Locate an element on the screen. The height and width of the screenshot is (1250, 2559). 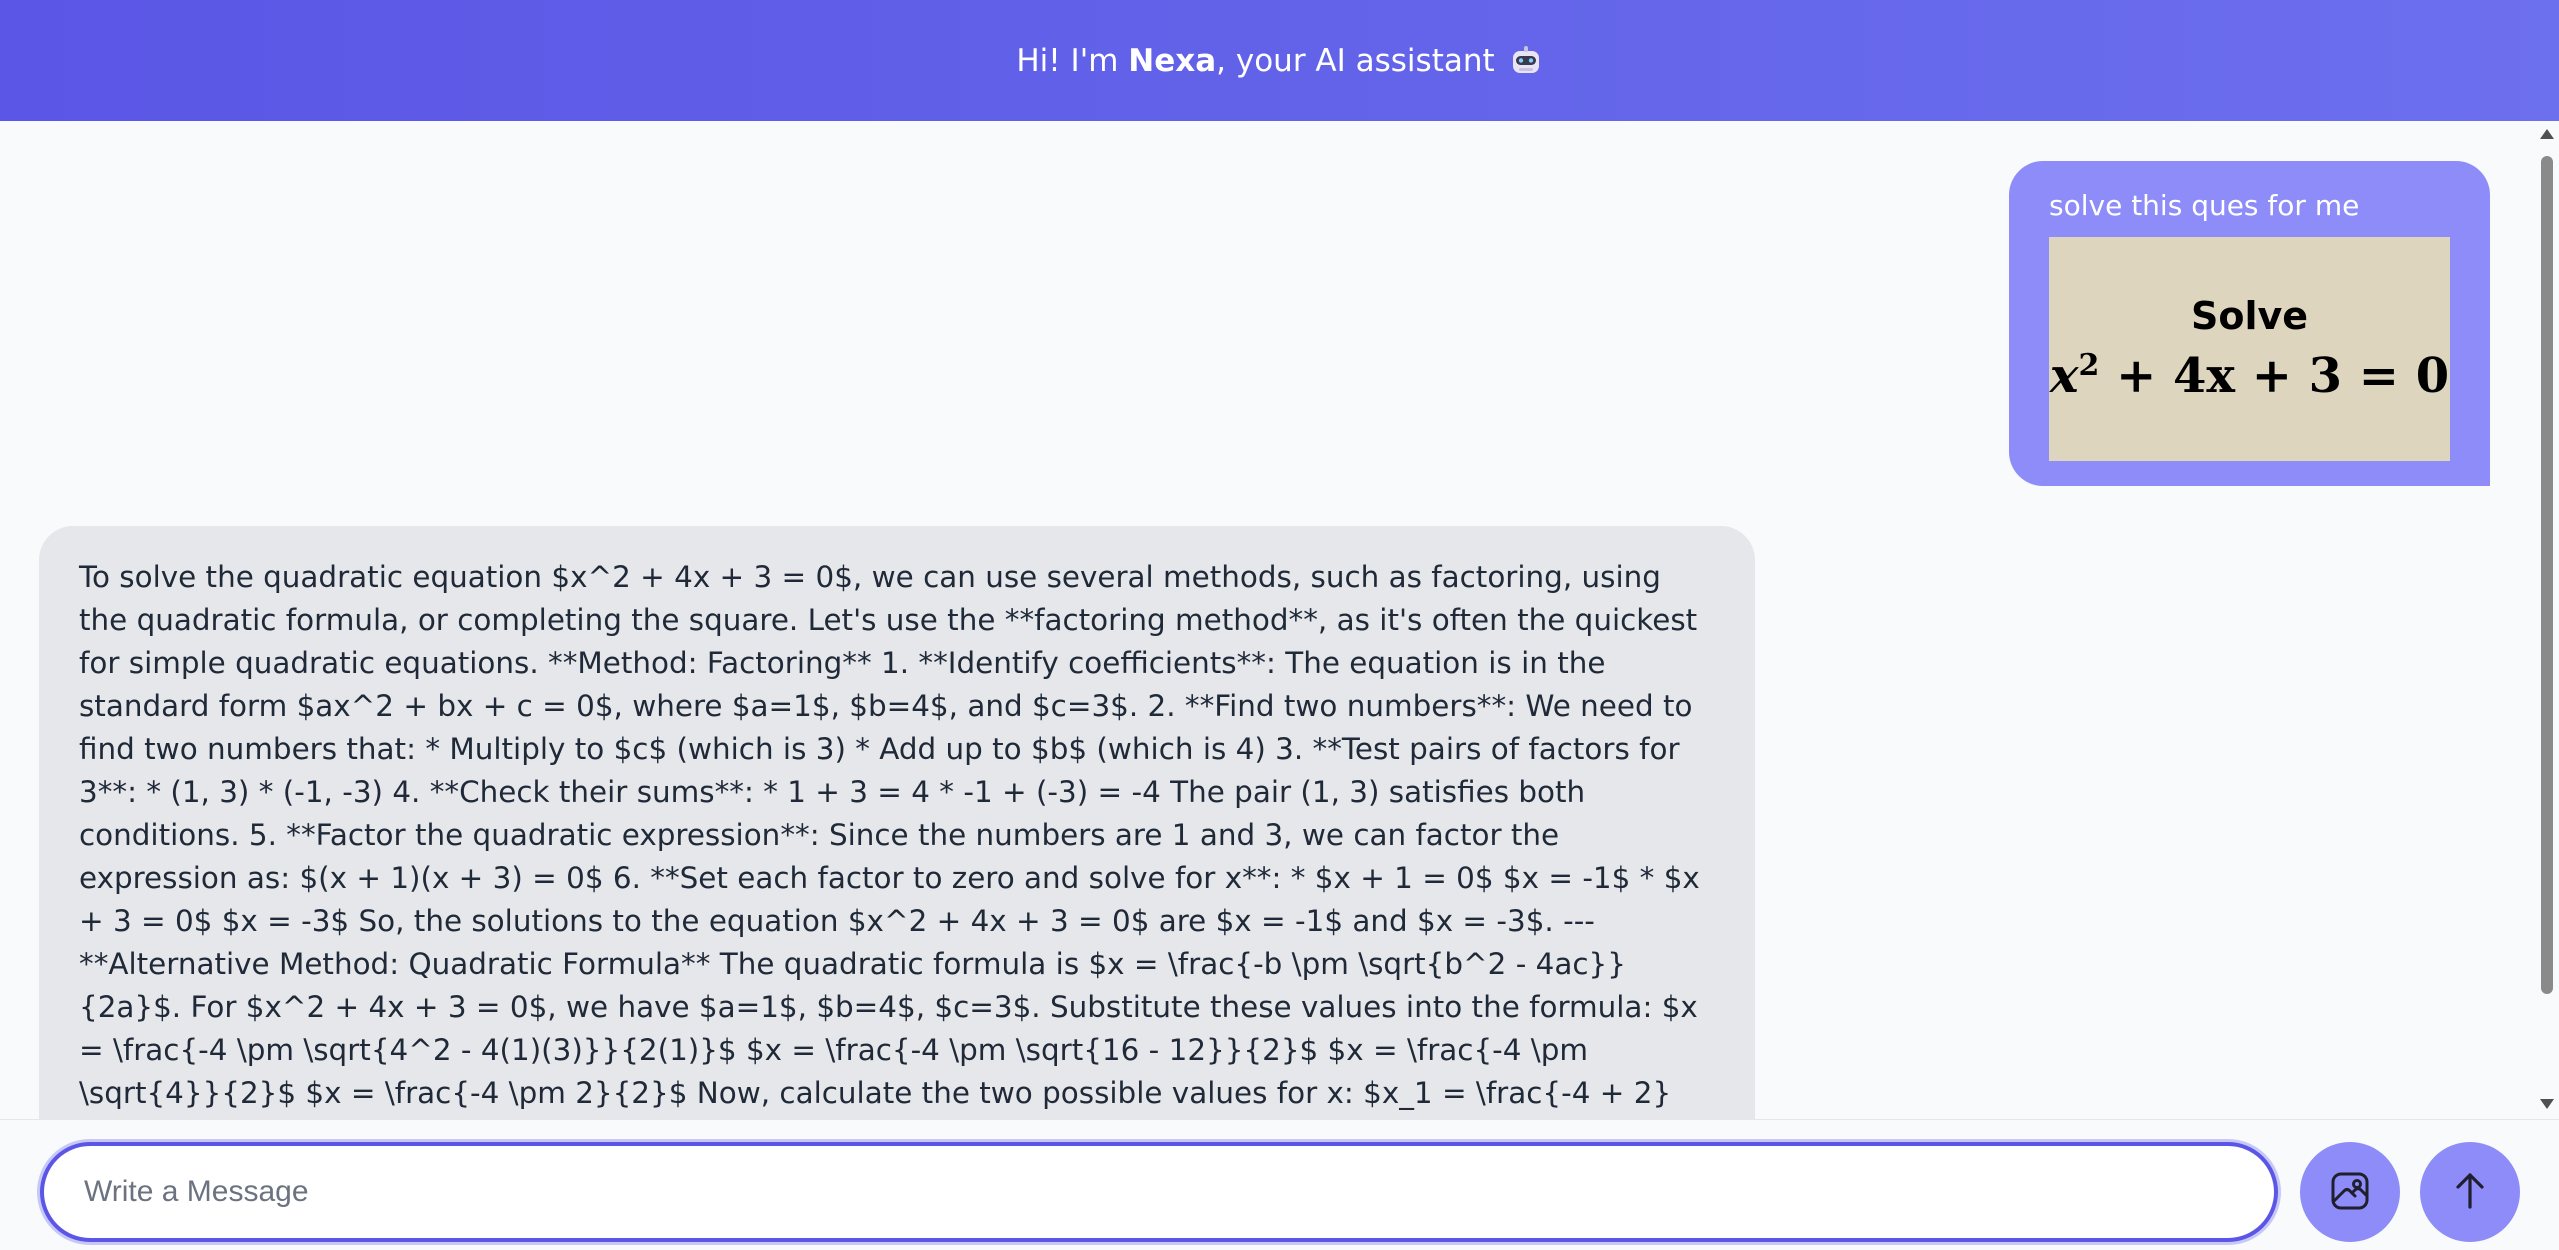
message-input is located at coordinates (1159, 1192).